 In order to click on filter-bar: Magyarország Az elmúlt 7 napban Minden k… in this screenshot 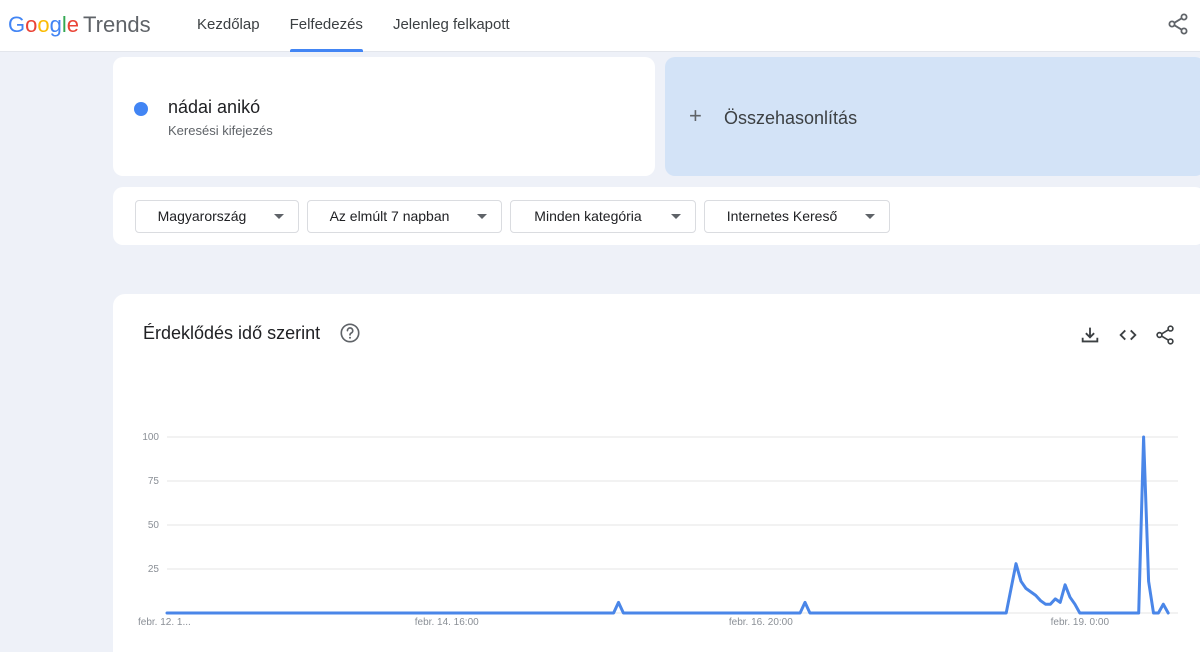, I will do `click(656, 216)`.